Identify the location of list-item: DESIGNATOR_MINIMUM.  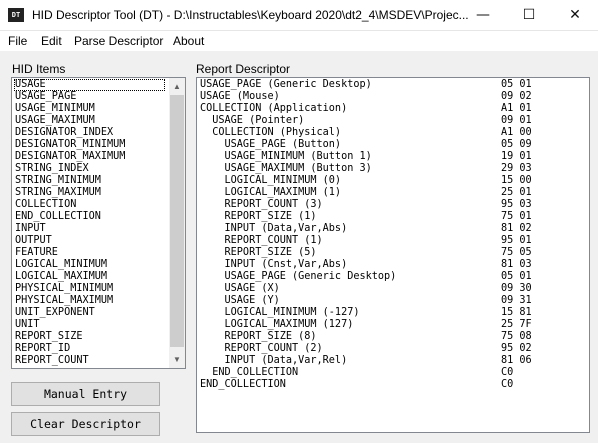
(91, 145).